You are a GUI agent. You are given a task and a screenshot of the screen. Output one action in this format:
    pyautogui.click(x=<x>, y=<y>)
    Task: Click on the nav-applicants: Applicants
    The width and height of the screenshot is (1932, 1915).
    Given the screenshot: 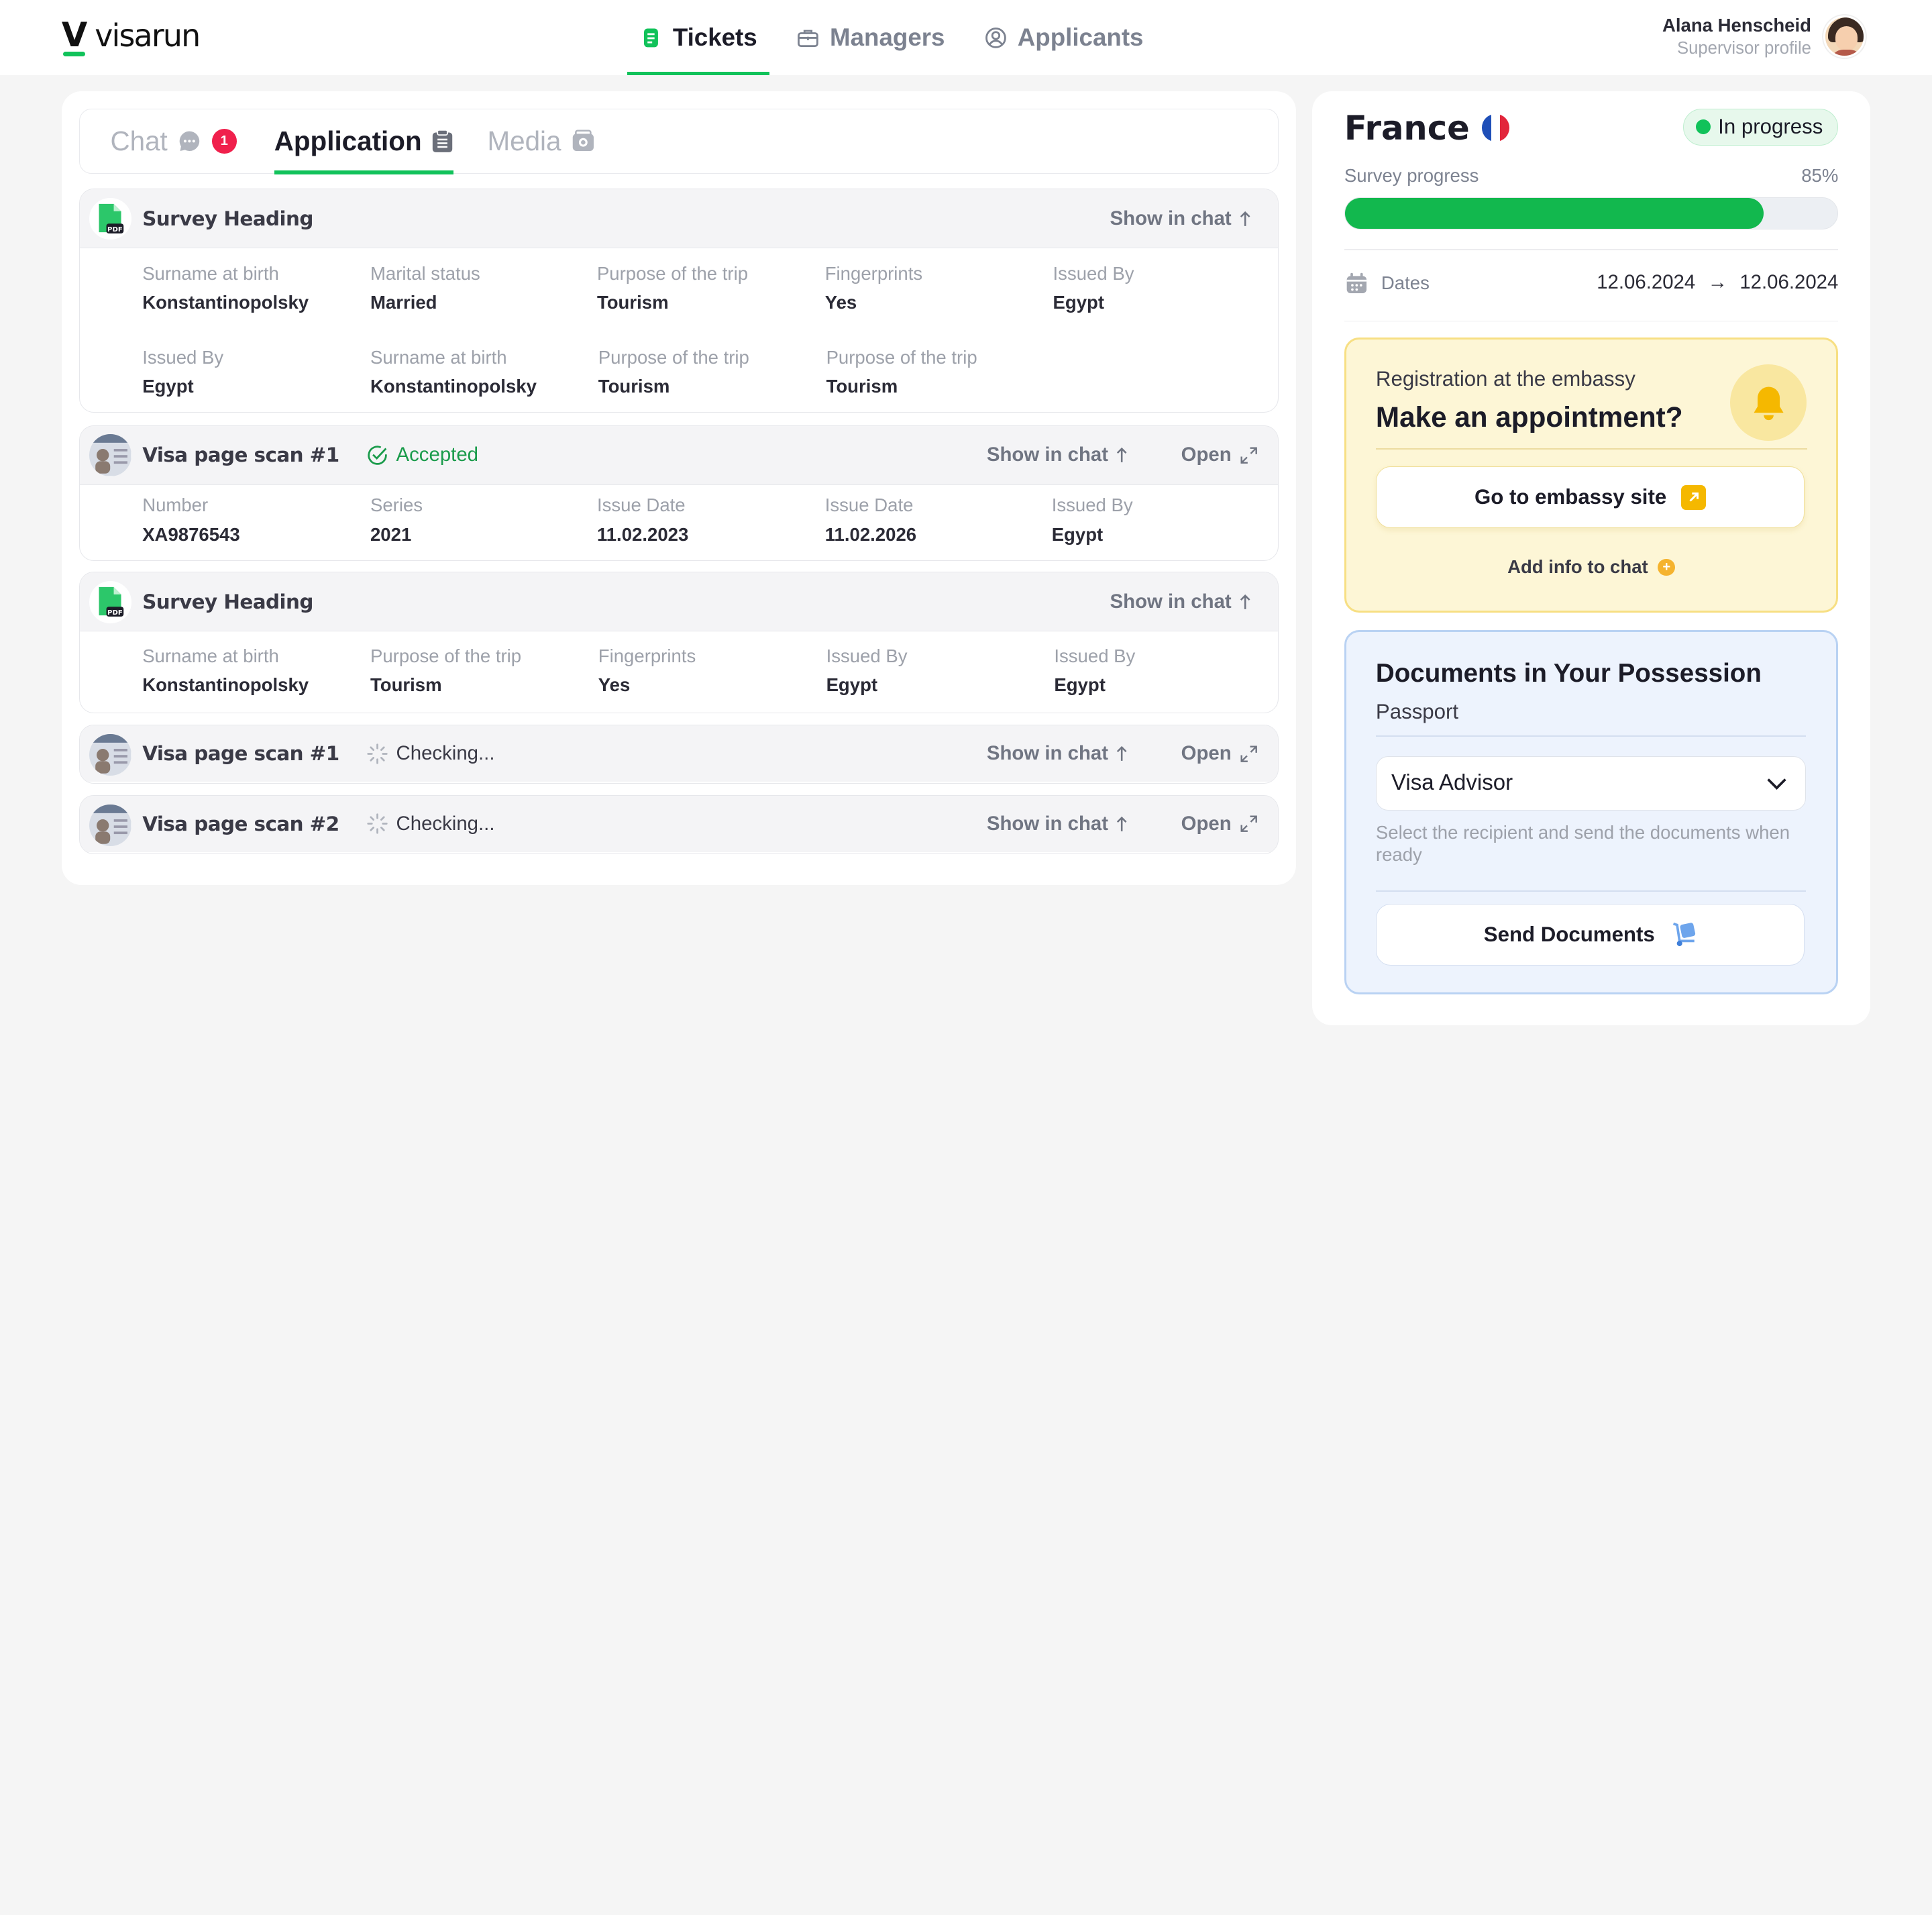 What is the action you would take?
    pyautogui.click(x=1064, y=37)
    